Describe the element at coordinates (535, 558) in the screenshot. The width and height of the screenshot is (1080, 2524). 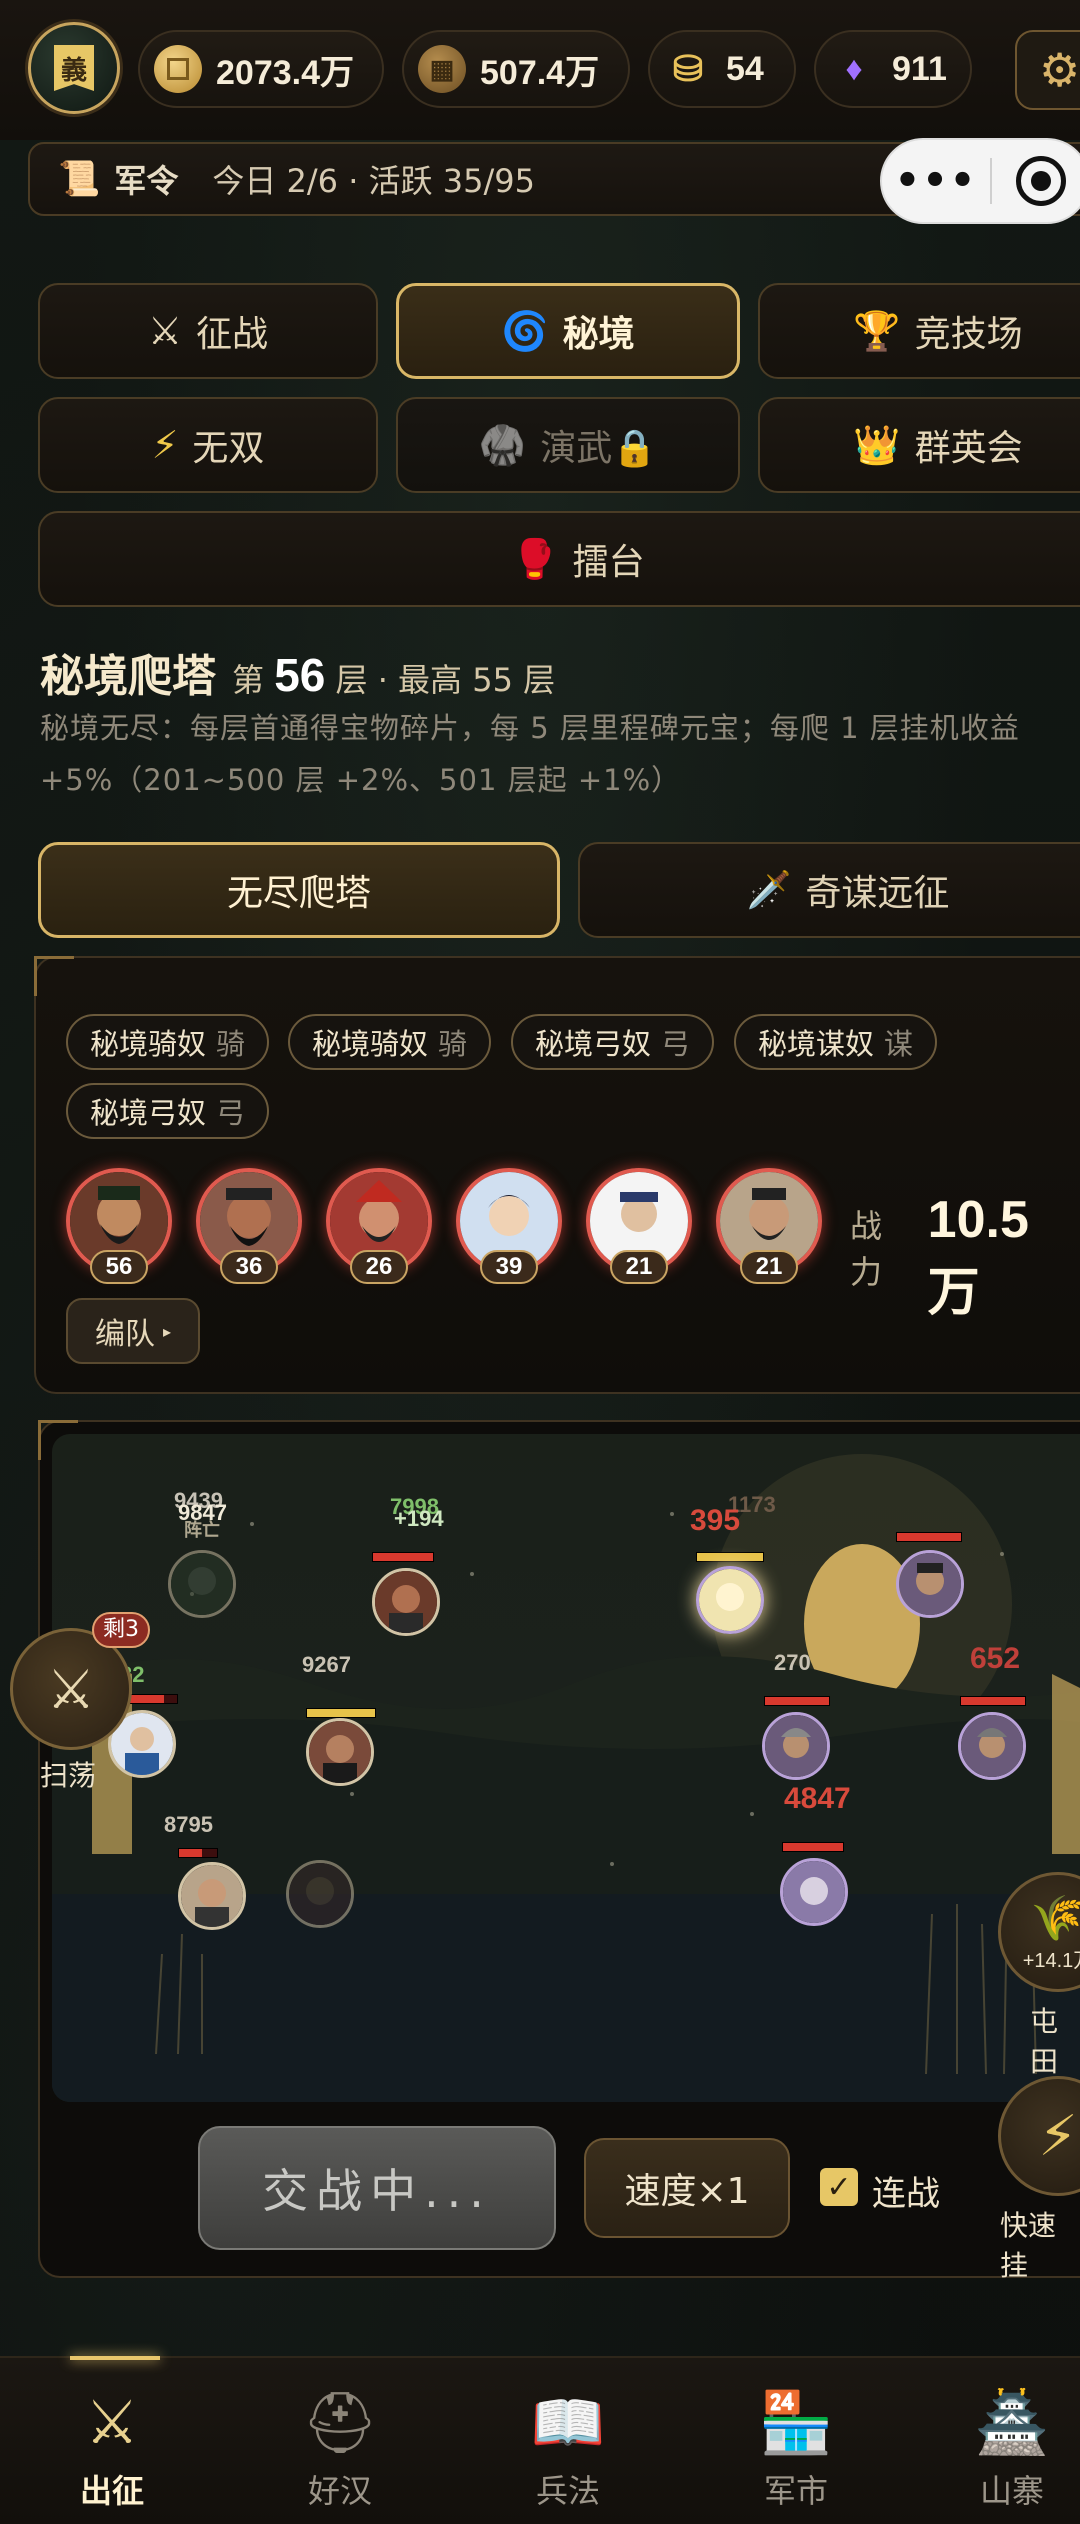
I see `boxing-glove-icon: 🥊` at that location.